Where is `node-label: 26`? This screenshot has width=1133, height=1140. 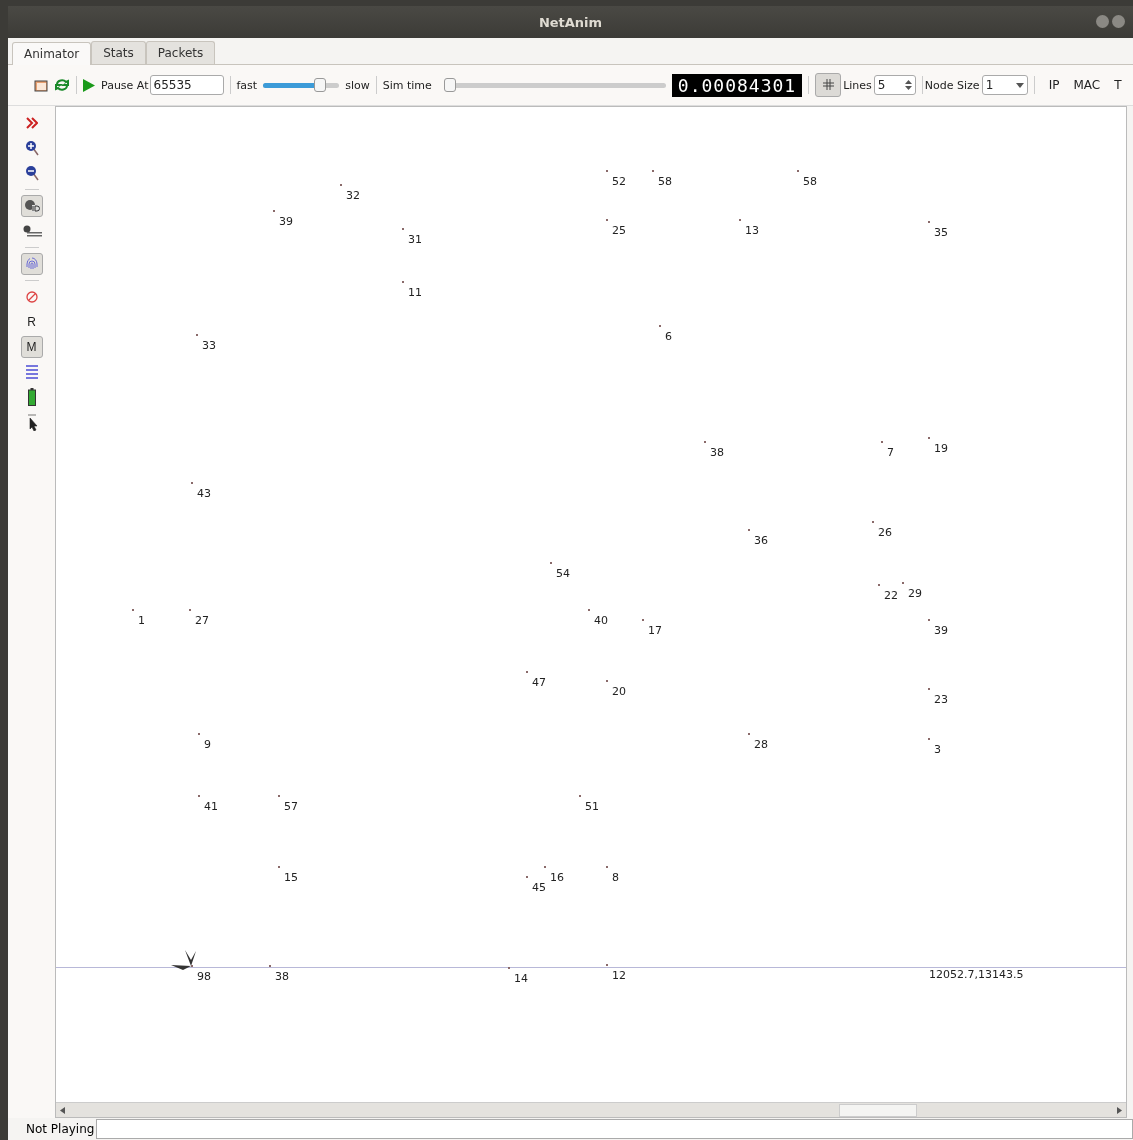
node-label: 26 is located at coordinates (885, 532).